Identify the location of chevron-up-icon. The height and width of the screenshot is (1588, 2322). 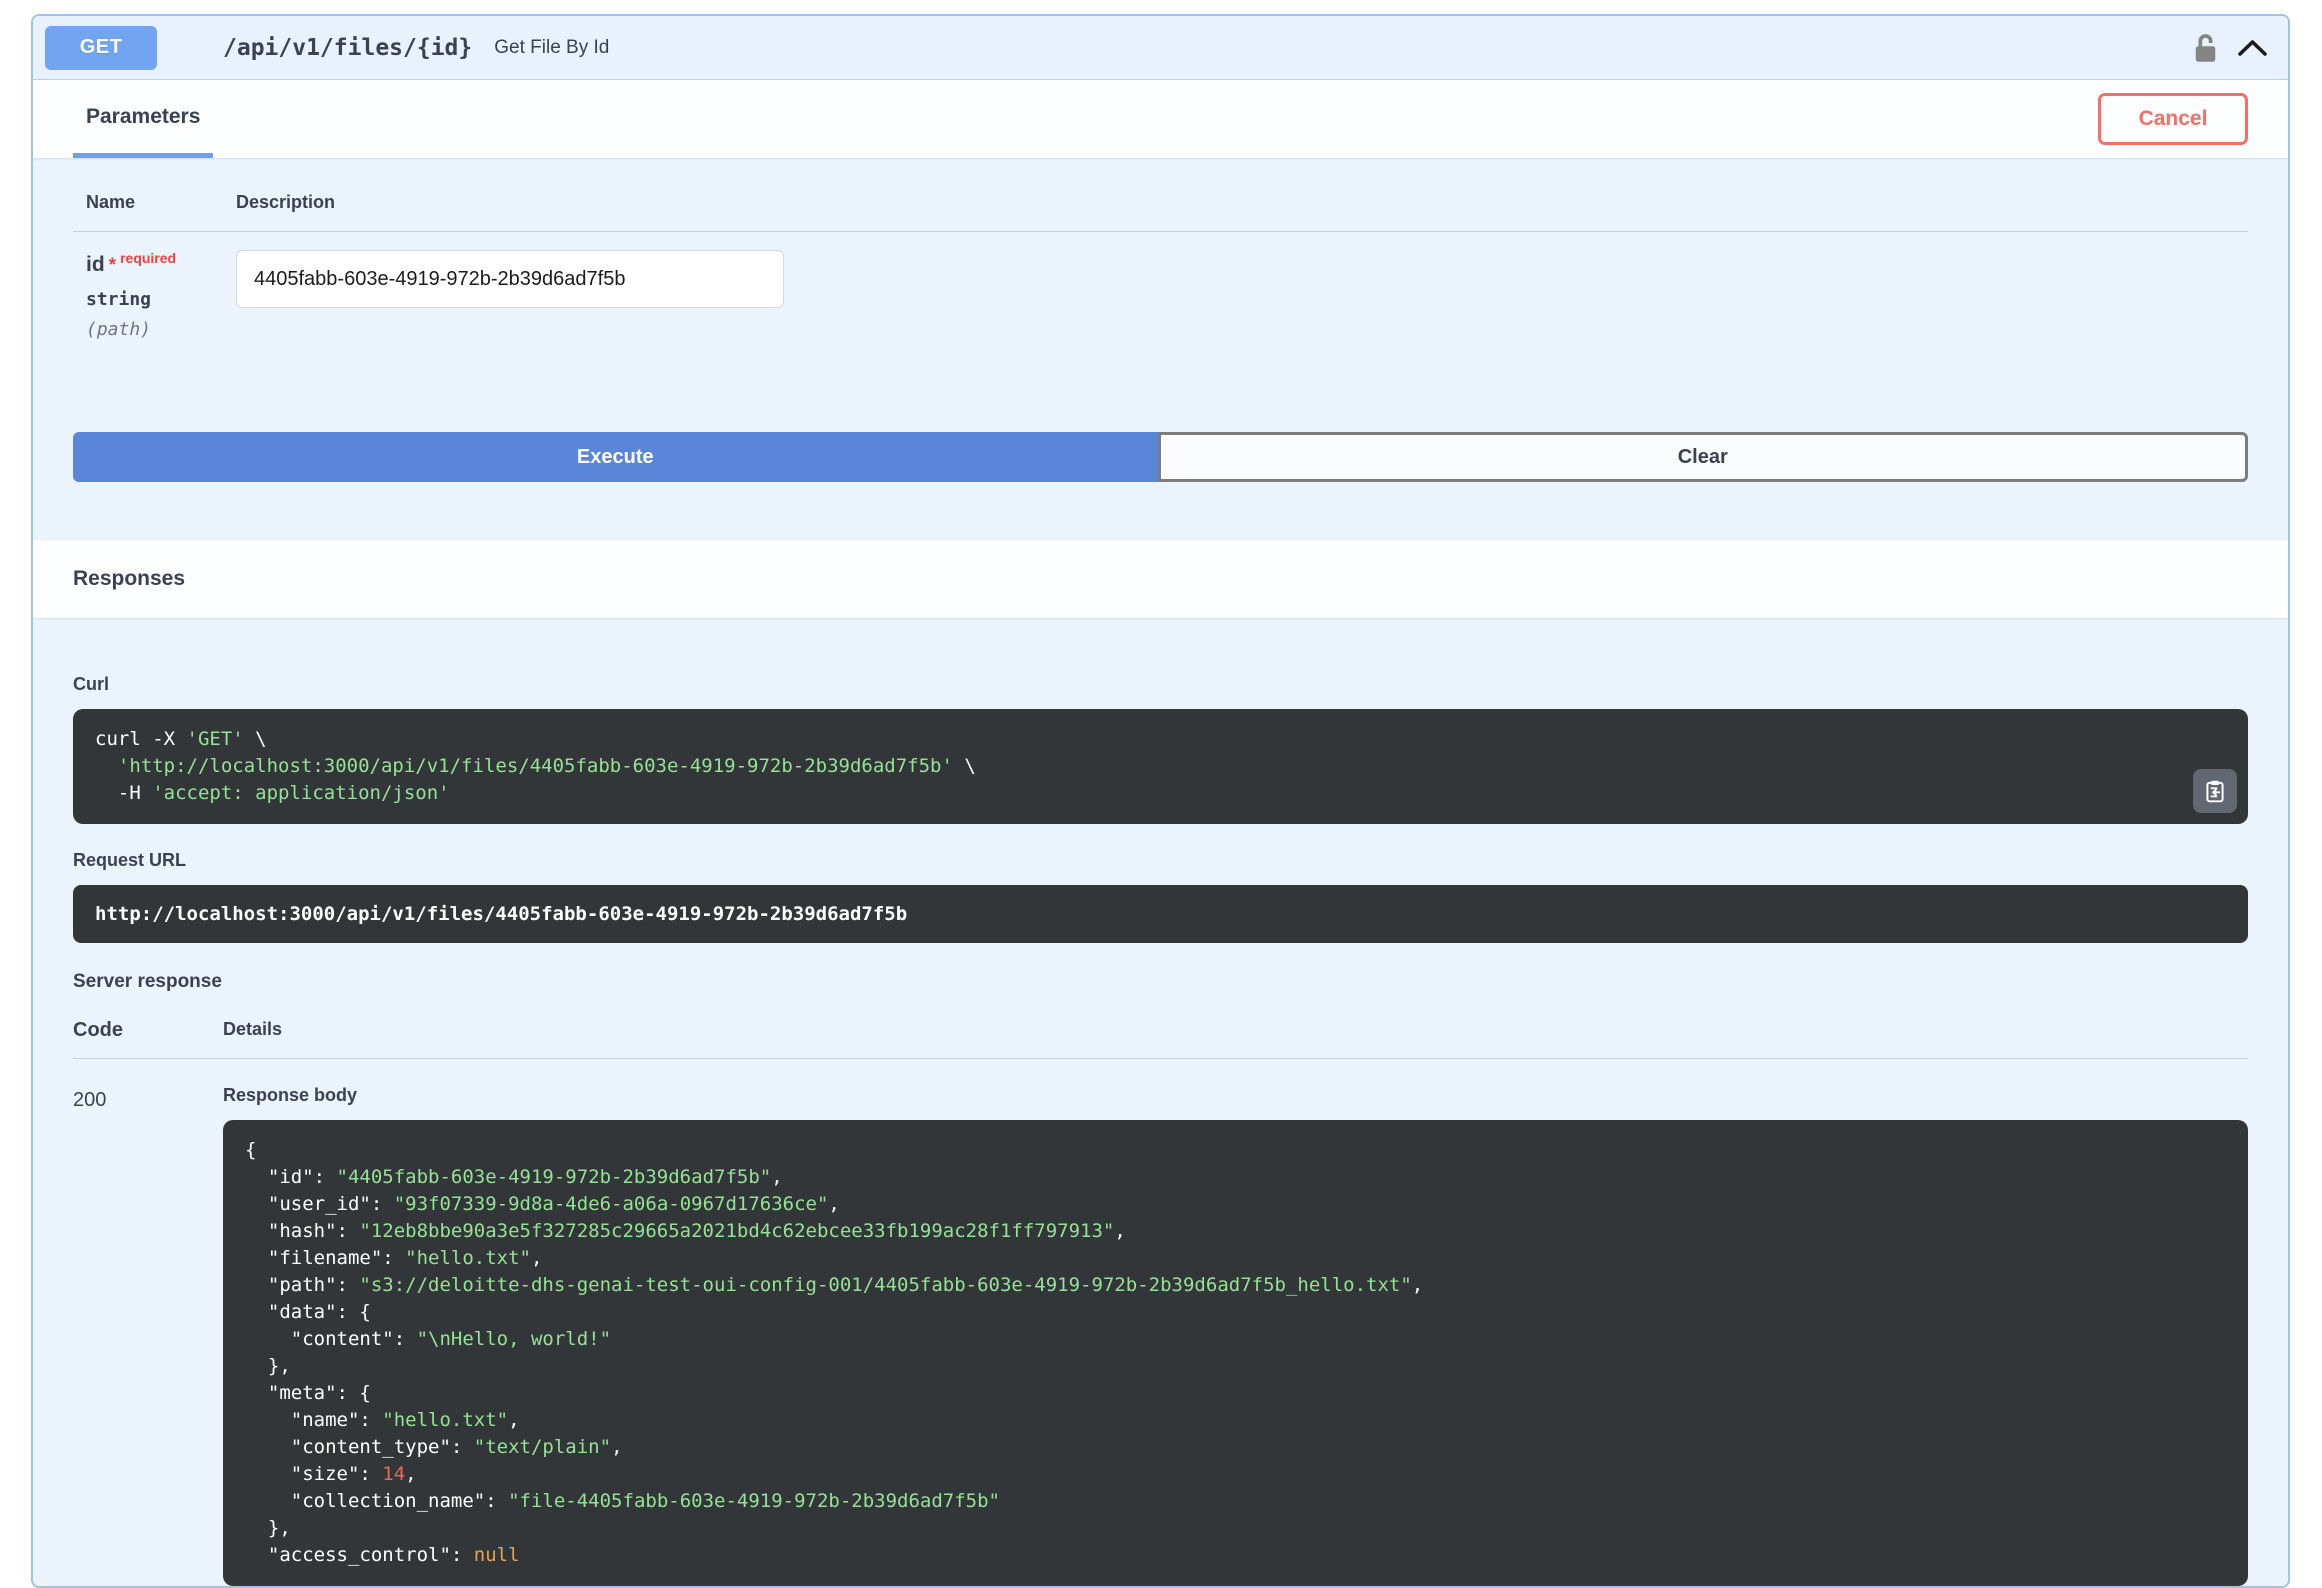
(2252, 48).